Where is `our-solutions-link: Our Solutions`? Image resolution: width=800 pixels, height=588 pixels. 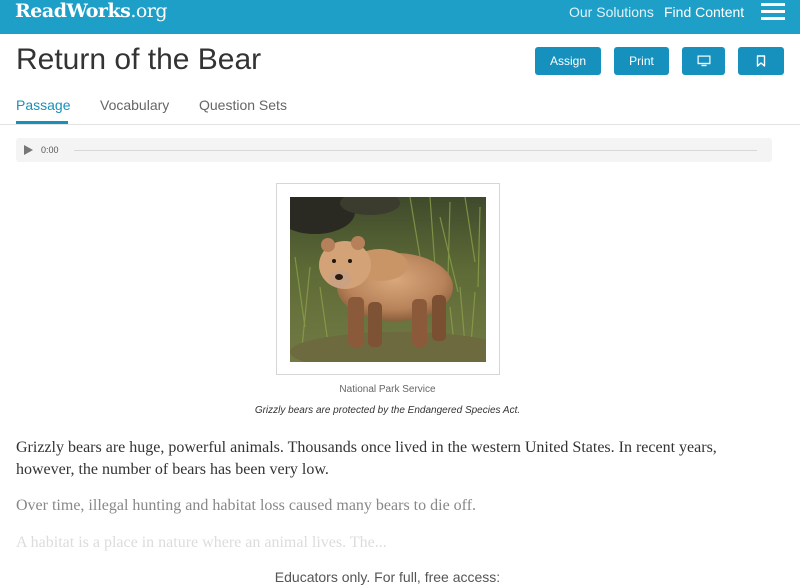 our-solutions-link: Our Solutions is located at coordinates (611, 12).